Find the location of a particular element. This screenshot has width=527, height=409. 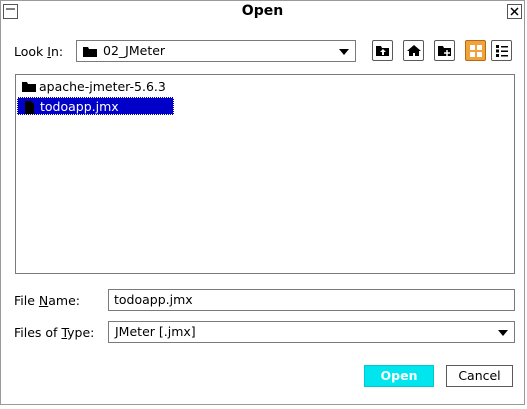

close-icon is located at coordinates (514, 11).